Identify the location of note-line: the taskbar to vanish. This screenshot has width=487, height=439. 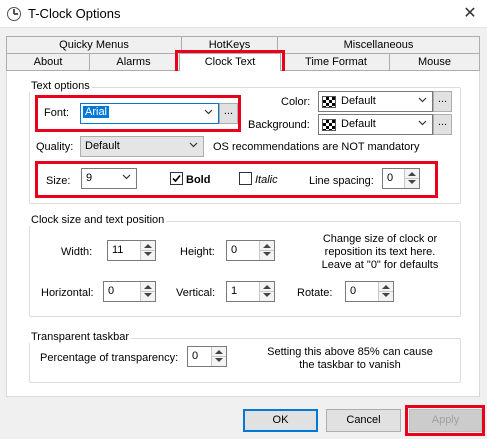
(350, 365).